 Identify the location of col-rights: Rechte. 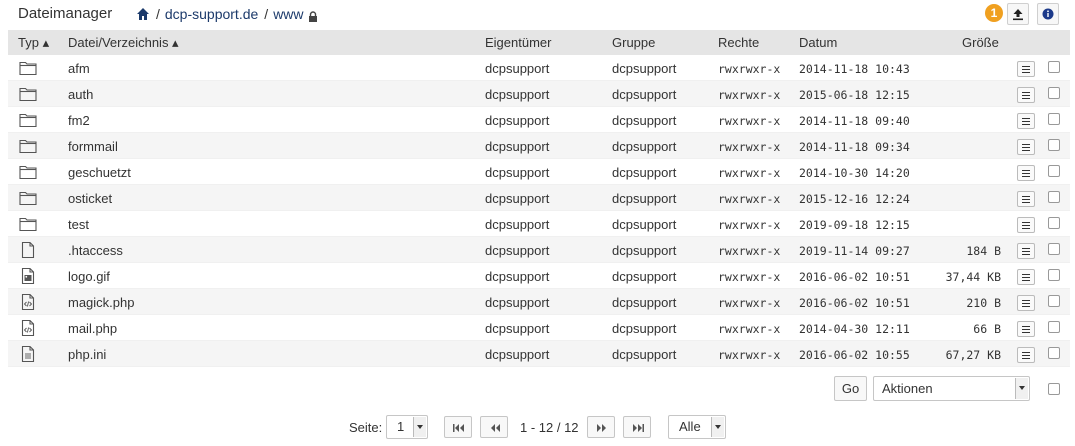
(738, 42).